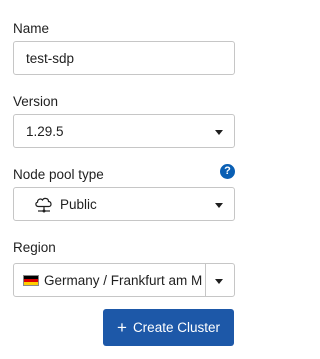  Describe the element at coordinates (227, 171) in the screenshot. I see `help-icon: ?` at that location.